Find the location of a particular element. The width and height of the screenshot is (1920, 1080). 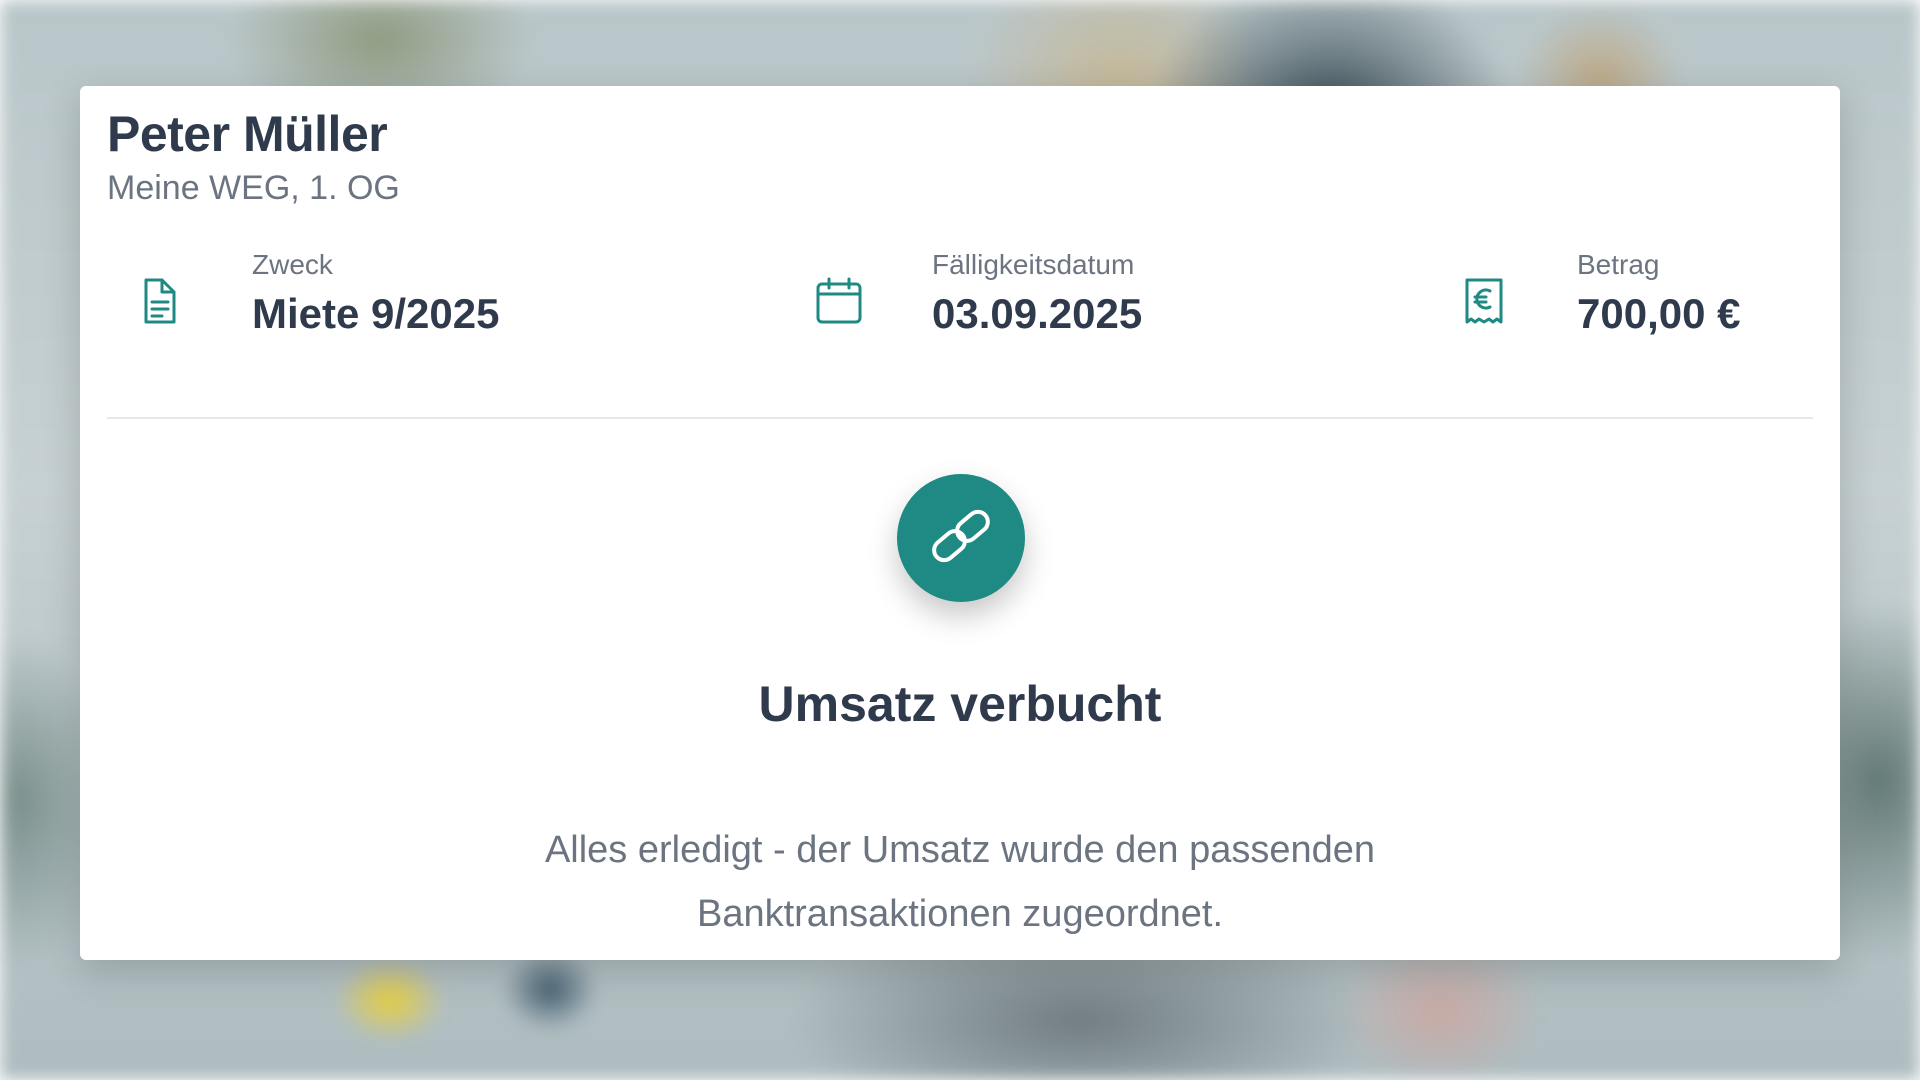

tenant-name: Peter Müller is located at coordinates (247, 134).